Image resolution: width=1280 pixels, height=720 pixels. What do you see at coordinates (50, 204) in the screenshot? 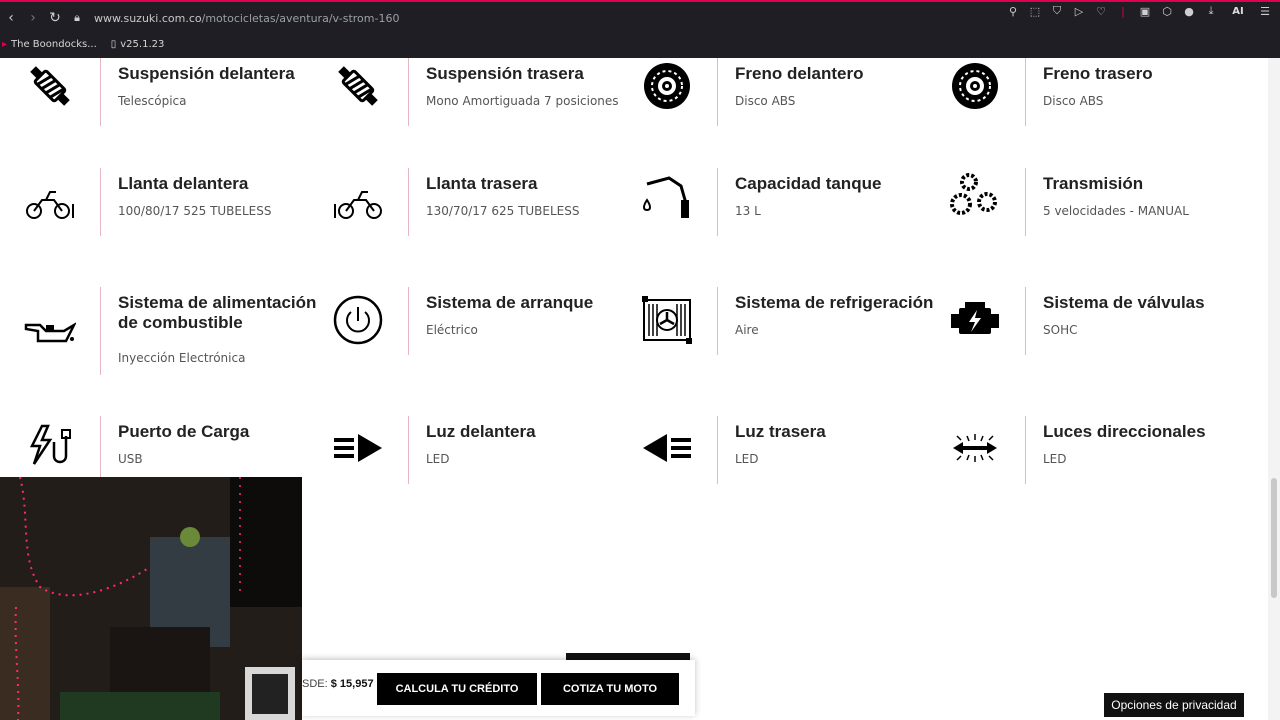
I see `front-tire-motorcycle-icon` at bounding box center [50, 204].